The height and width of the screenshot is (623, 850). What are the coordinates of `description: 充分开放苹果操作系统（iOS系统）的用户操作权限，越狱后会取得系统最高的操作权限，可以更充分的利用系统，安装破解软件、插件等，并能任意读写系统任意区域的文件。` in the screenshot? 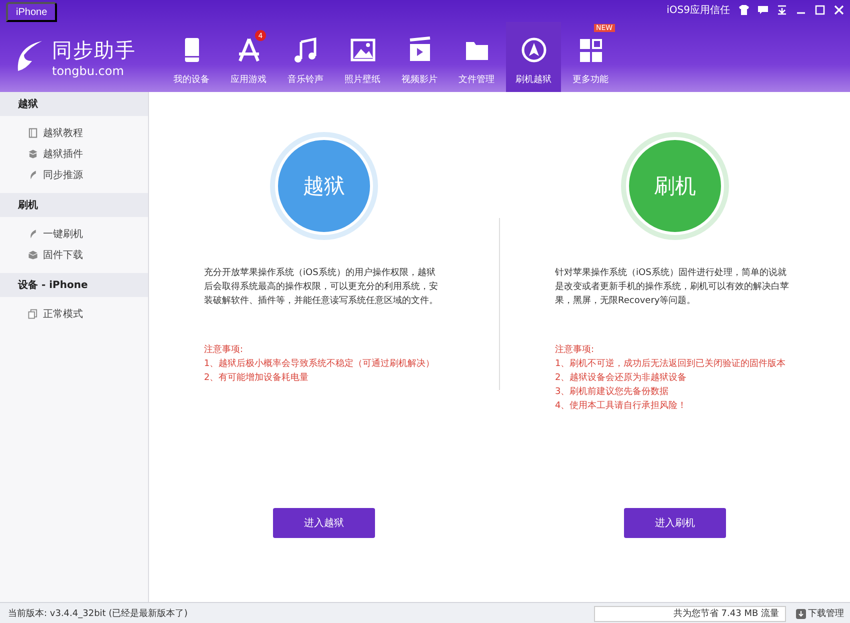 It's located at (321, 287).